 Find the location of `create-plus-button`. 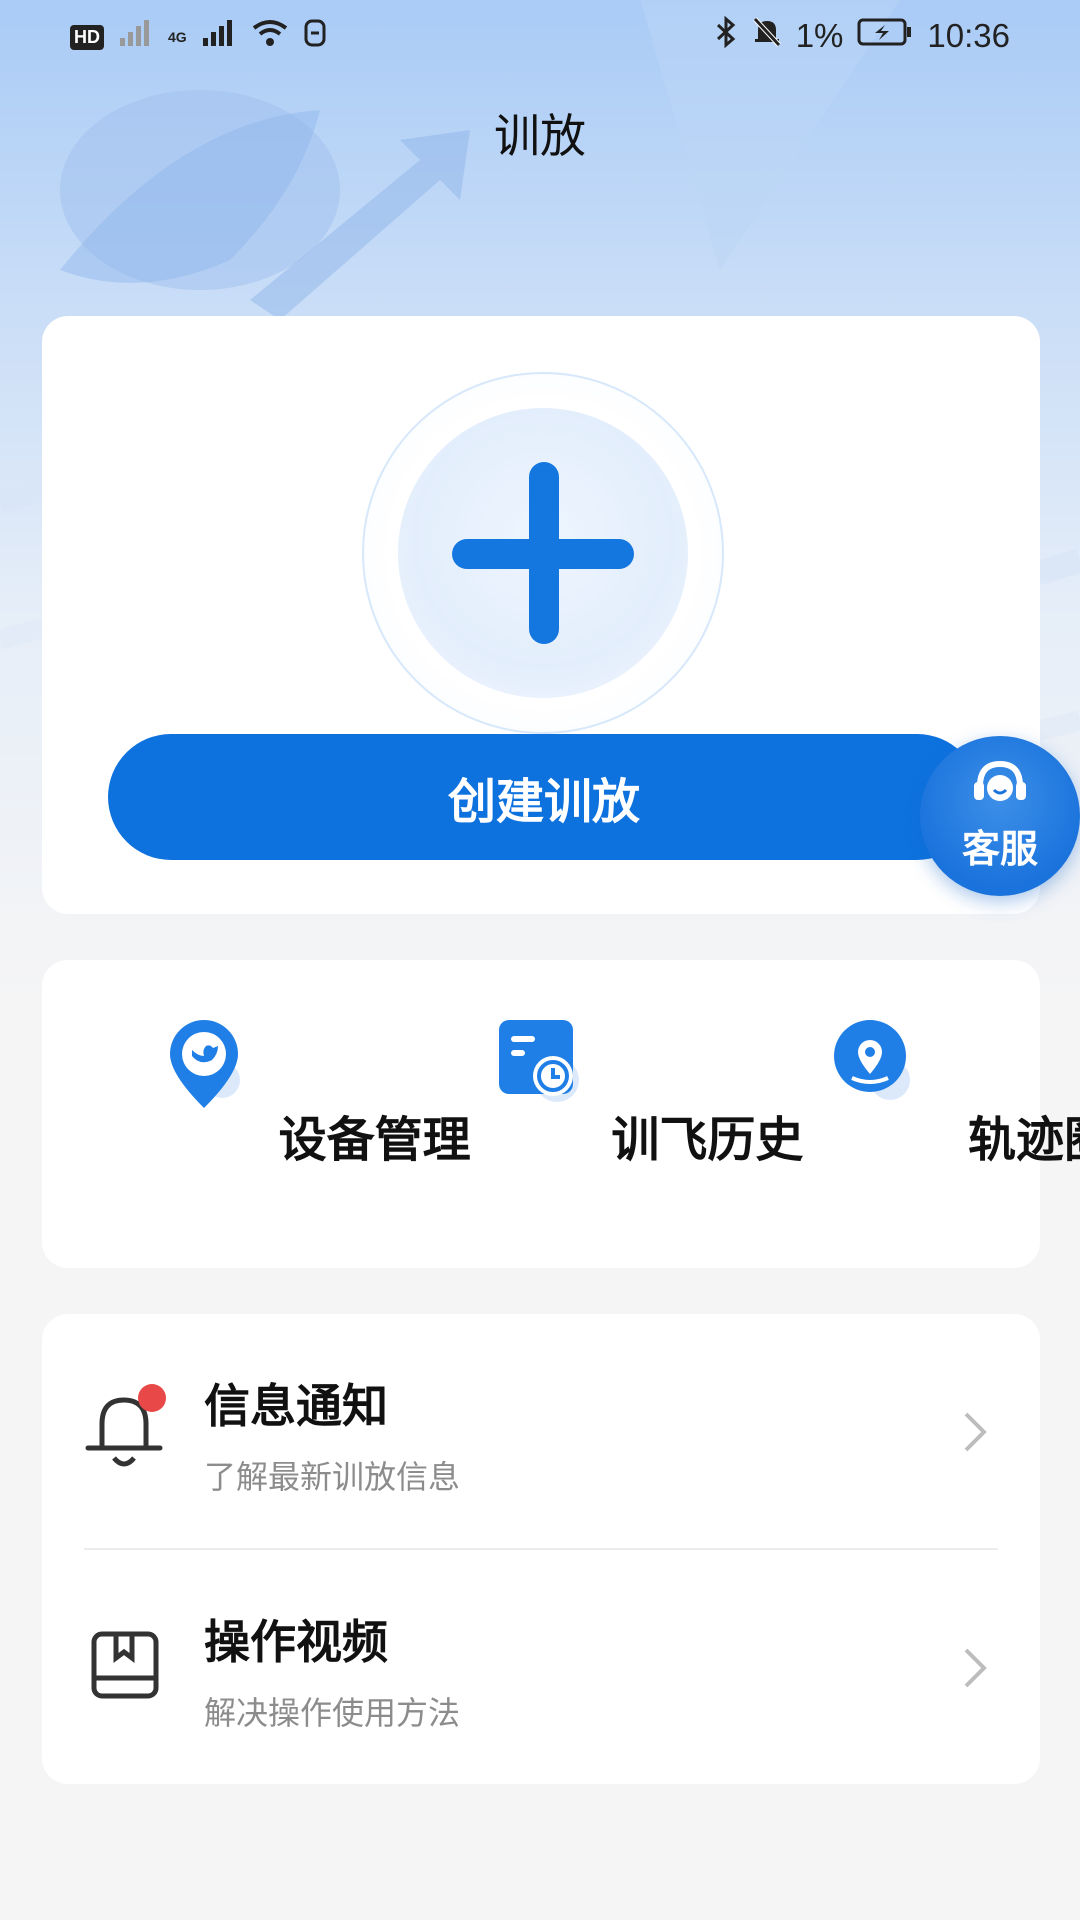

create-plus-button is located at coordinates (543, 553).